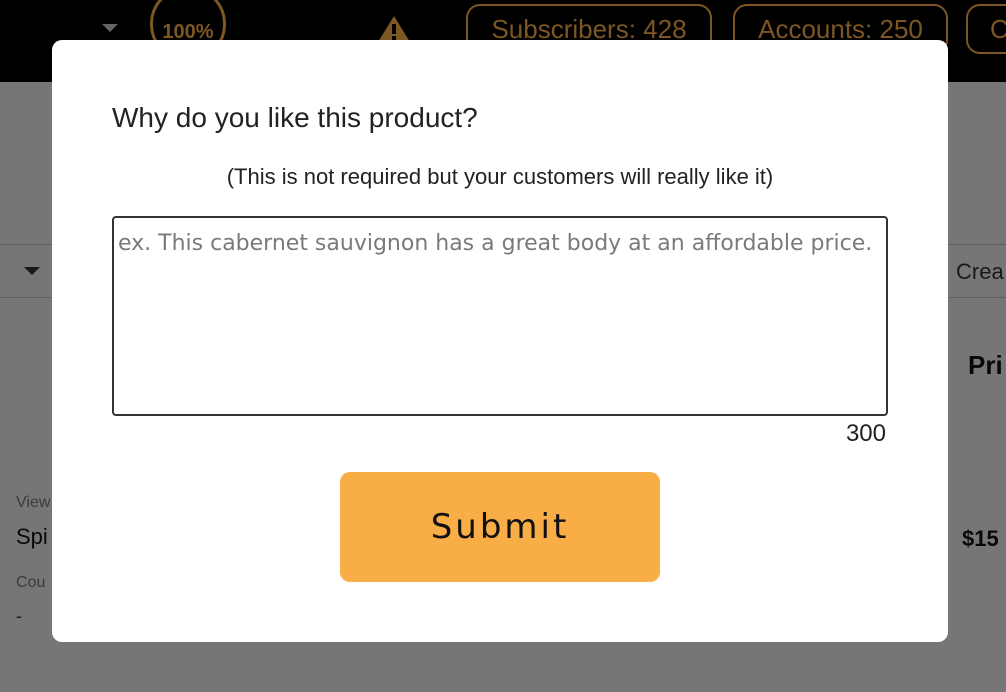  What do you see at coordinates (865, 433) in the screenshot?
I see `character-counter: 300` at bounding box center [865, 433].